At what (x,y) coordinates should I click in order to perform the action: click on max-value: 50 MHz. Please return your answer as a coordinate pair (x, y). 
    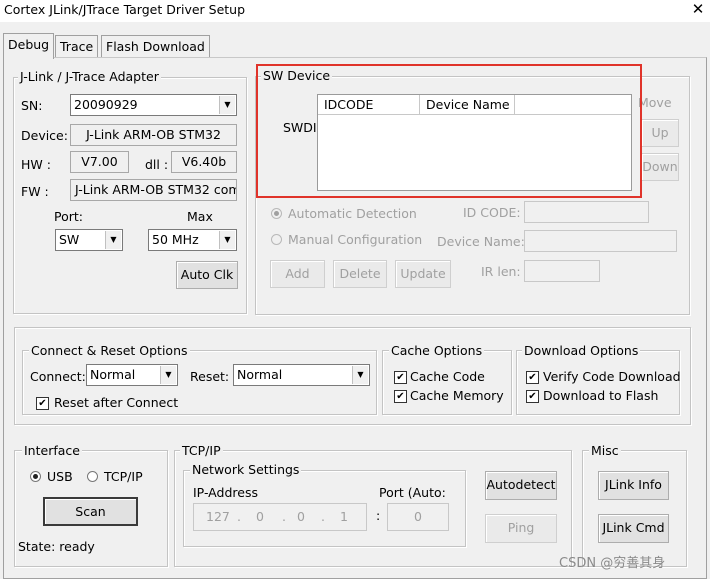
    Looking at the image, I should click on (175, 239).